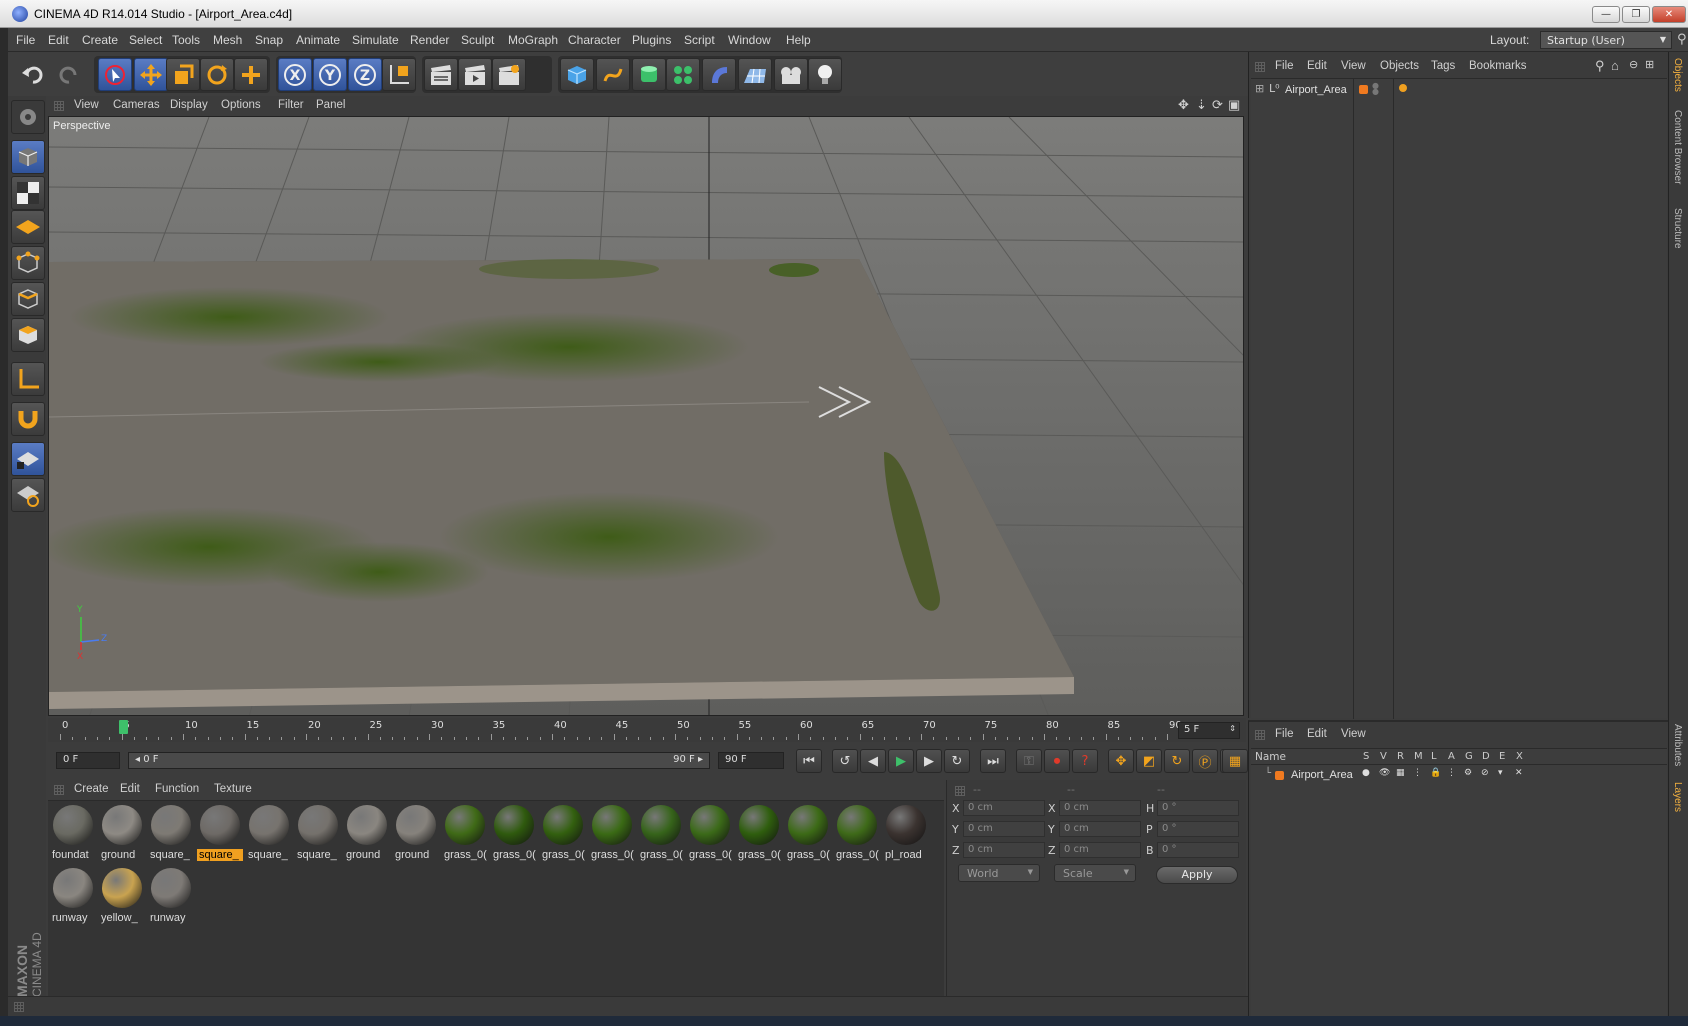  What do you see at coordinates (1399, 66) in the screenshot?
I see `object-menu-objects: Objects` at bounding box center [1399, 66].